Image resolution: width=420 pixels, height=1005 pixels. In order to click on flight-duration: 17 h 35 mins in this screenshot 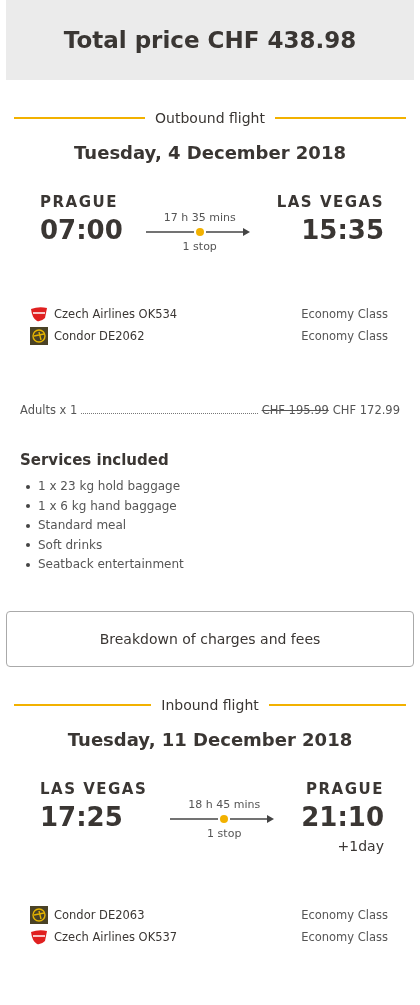, I will do `click(199, 217)`.